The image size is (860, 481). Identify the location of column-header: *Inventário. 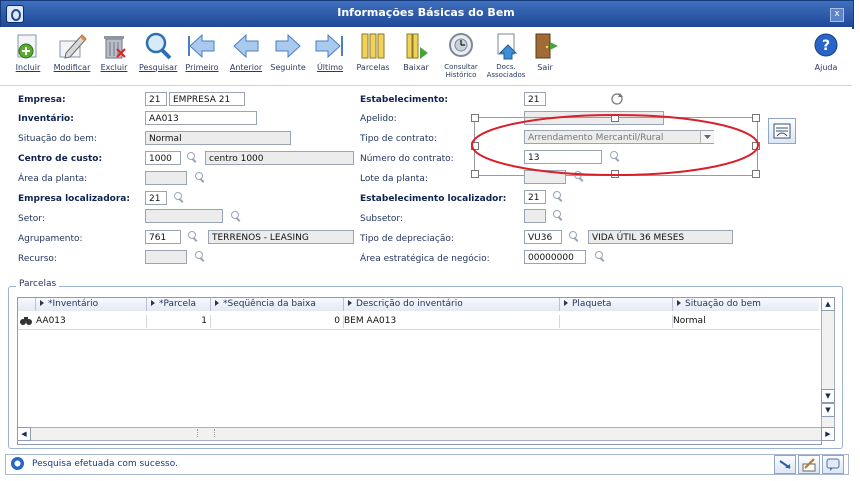
(91, 304).